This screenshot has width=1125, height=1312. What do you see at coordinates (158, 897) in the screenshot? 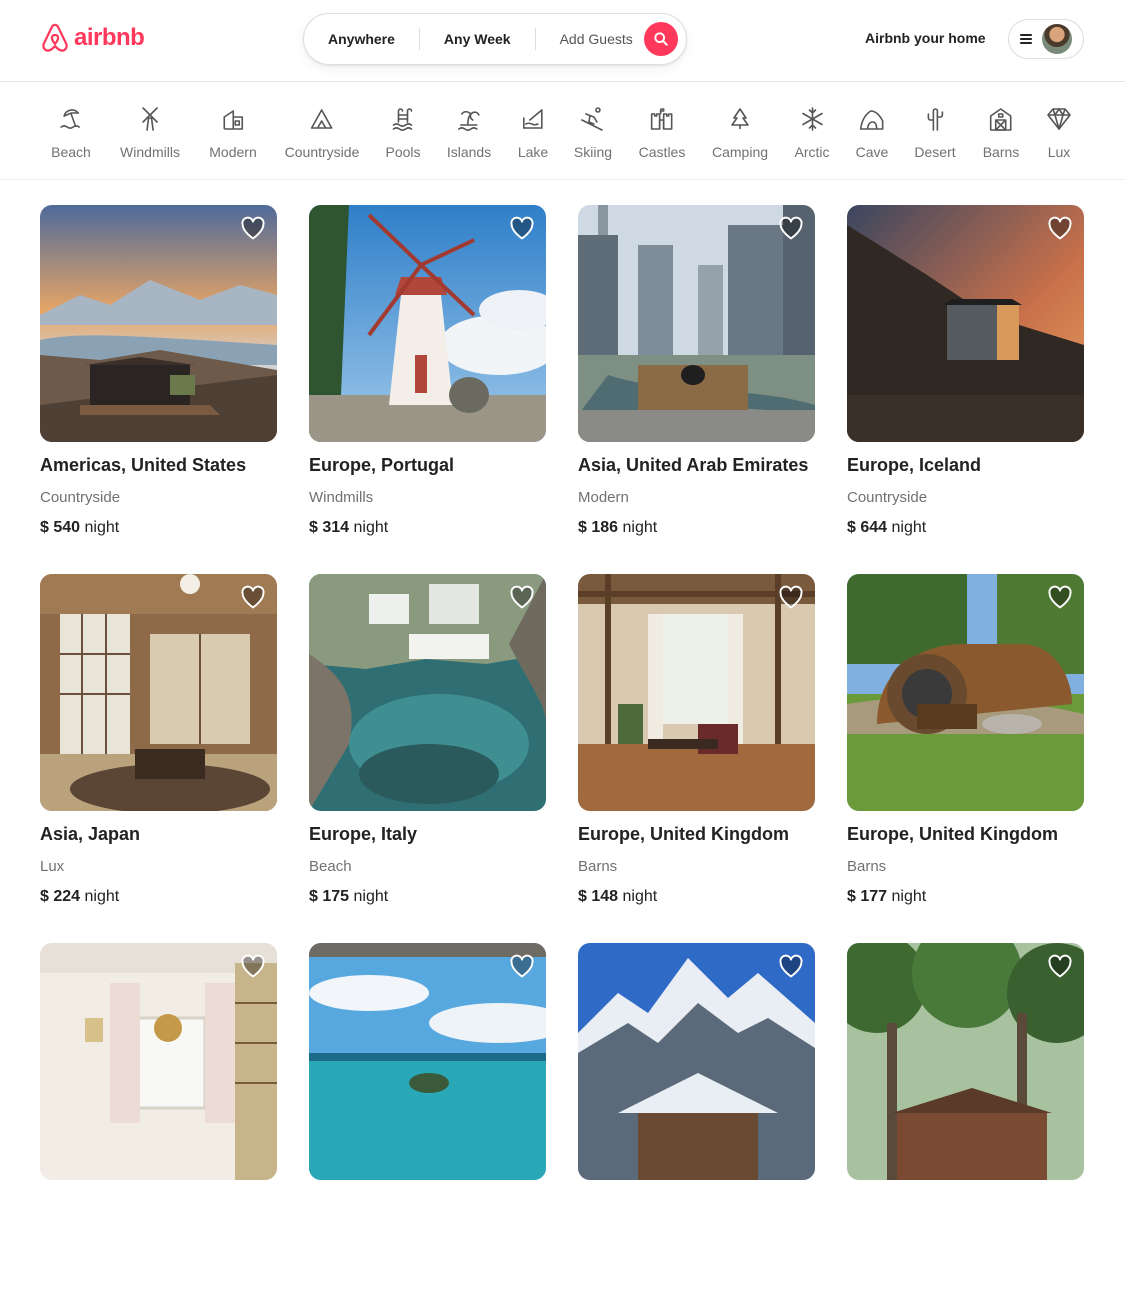
I see `listing-price-line: $ 224 night` at bounding box center [158, 897].